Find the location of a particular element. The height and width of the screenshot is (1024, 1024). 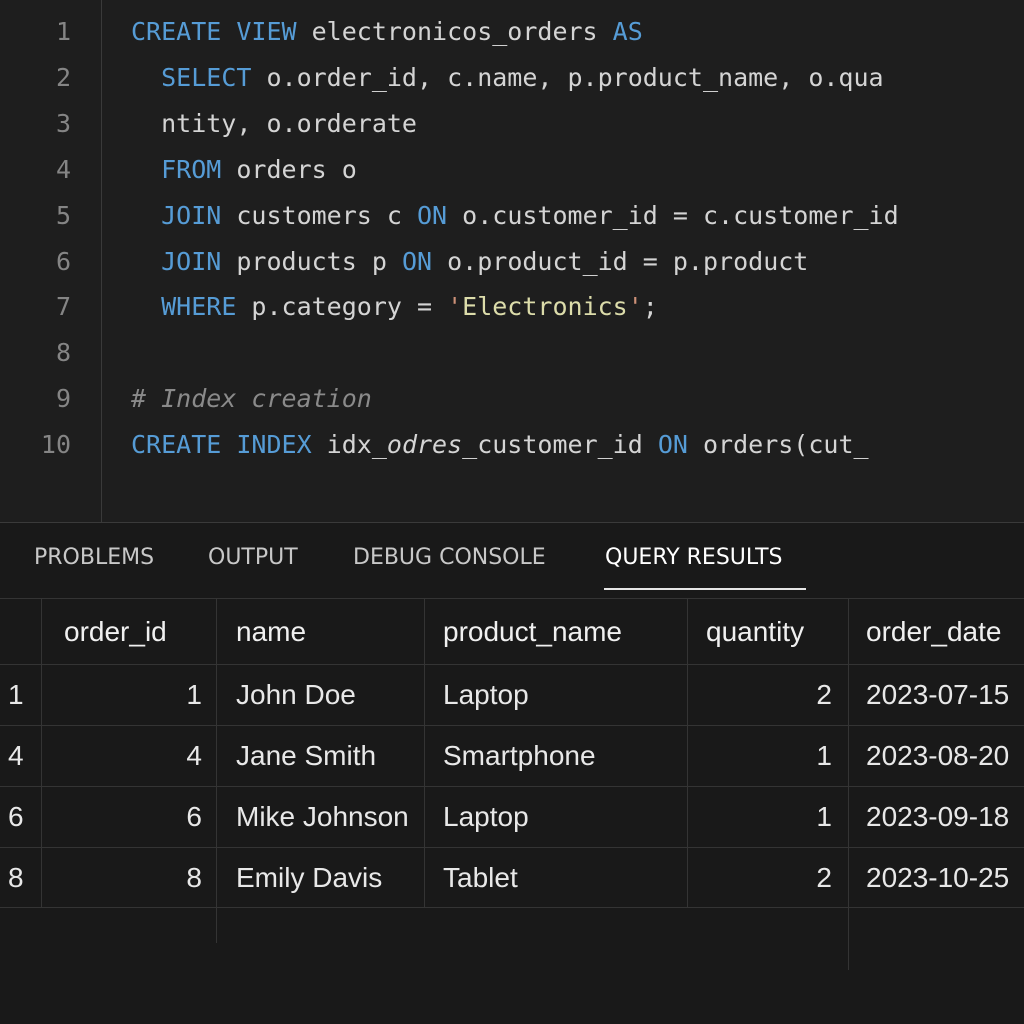

sql-keyword: FROM is located at coordinates (191, 169).